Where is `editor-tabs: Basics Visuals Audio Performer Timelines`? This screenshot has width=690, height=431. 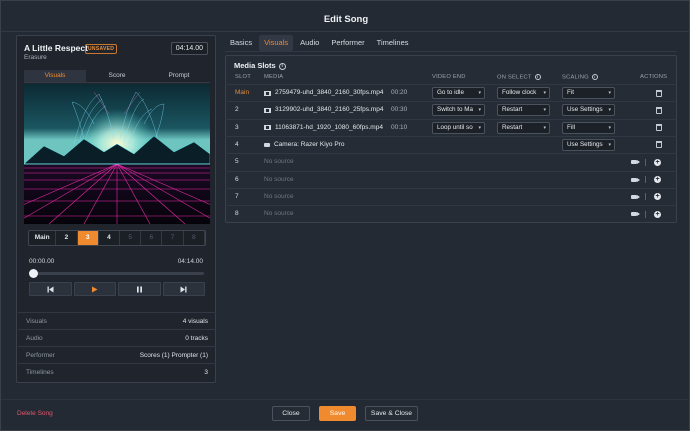 editor-tabs: Basics Visuals Audio Performer Timelines is located at coordinates (319, 43).